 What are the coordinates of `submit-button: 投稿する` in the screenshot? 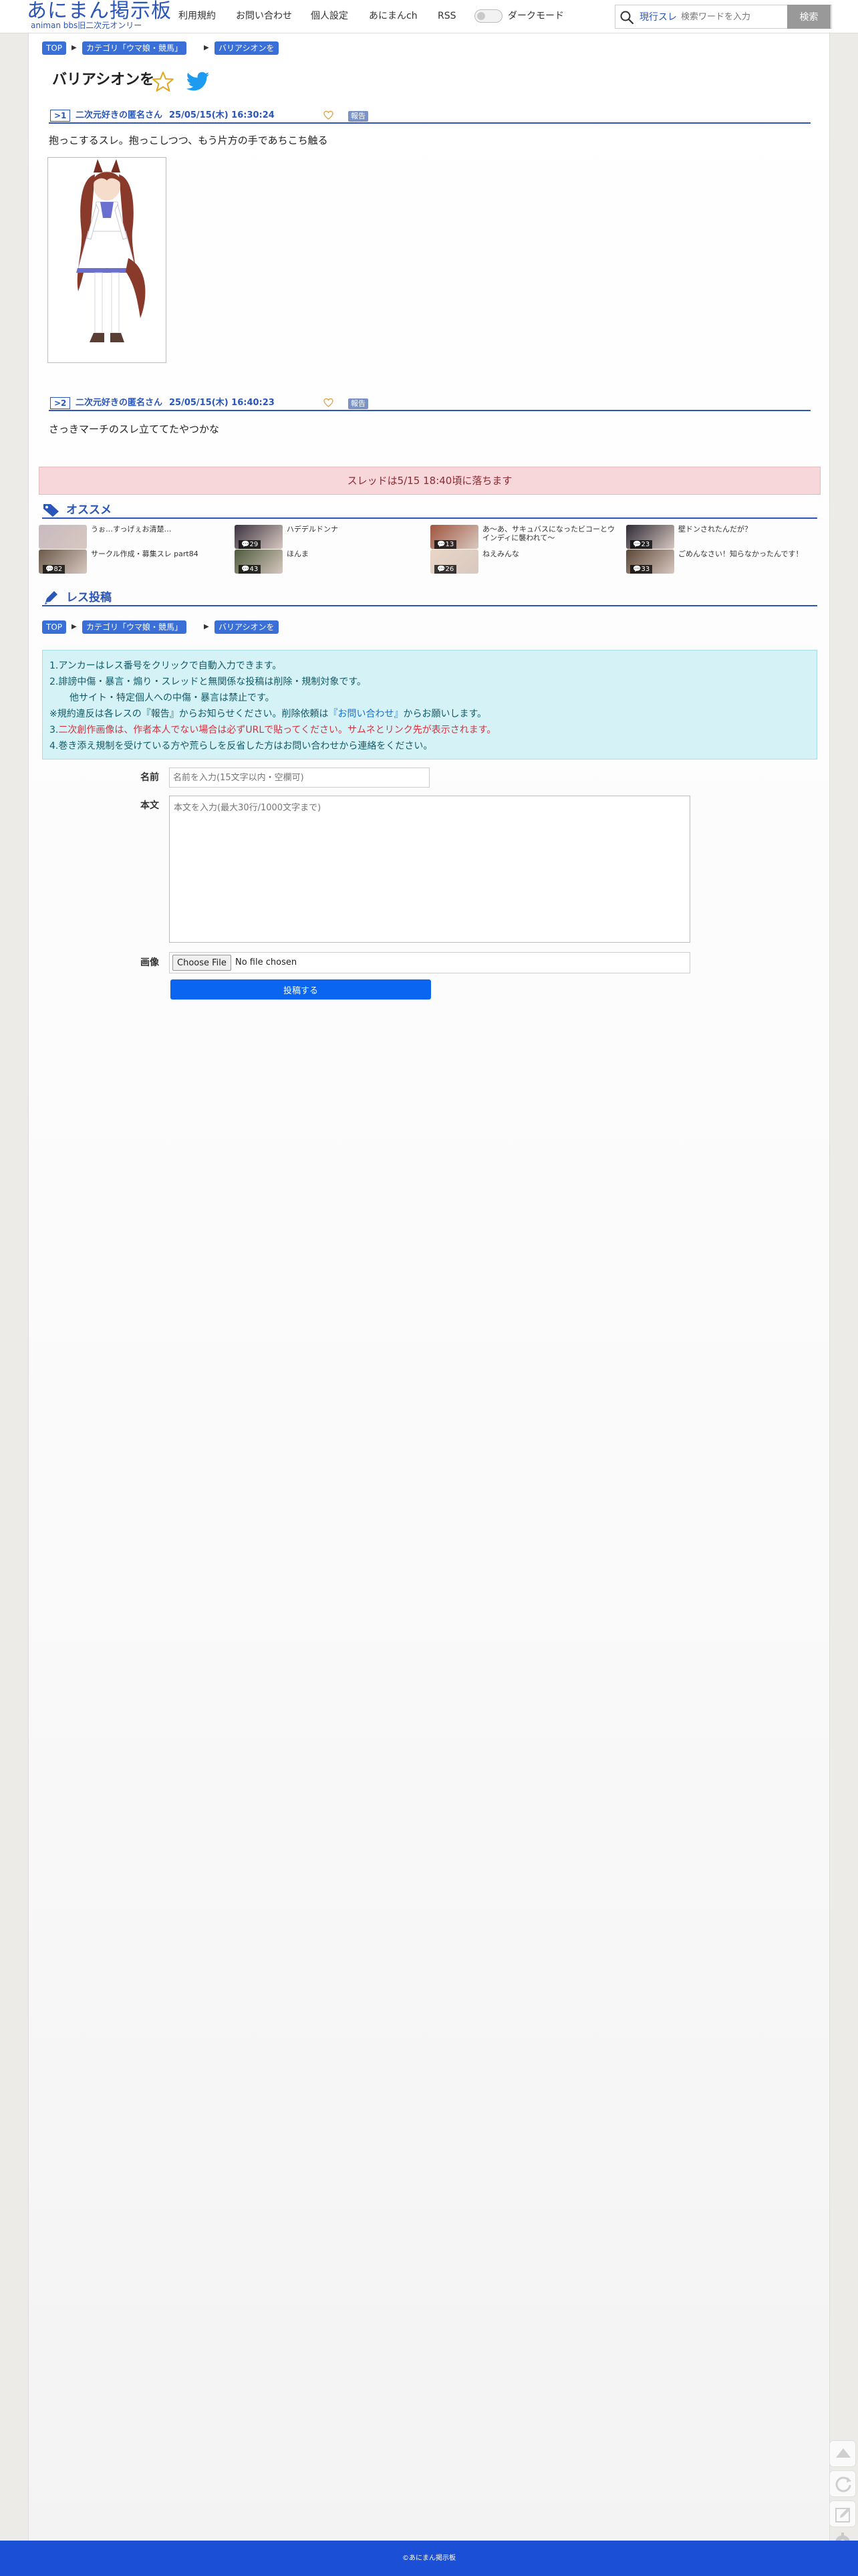 It's located at (300, 989).